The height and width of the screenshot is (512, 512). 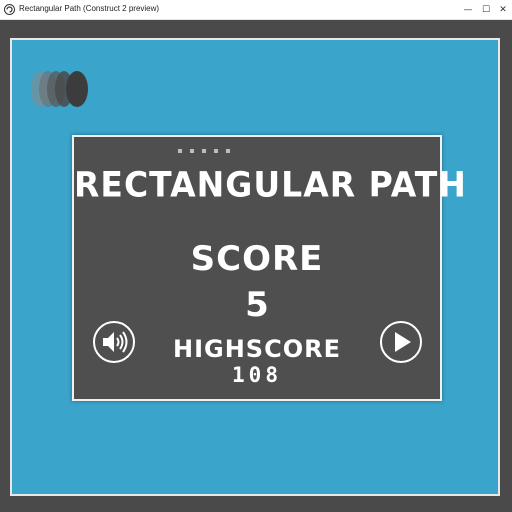 What do you see at coordinates (270, 184) in the screenshot?
I see `game-title: RECTANGULAR PATH` at bounding box center [270, 184].